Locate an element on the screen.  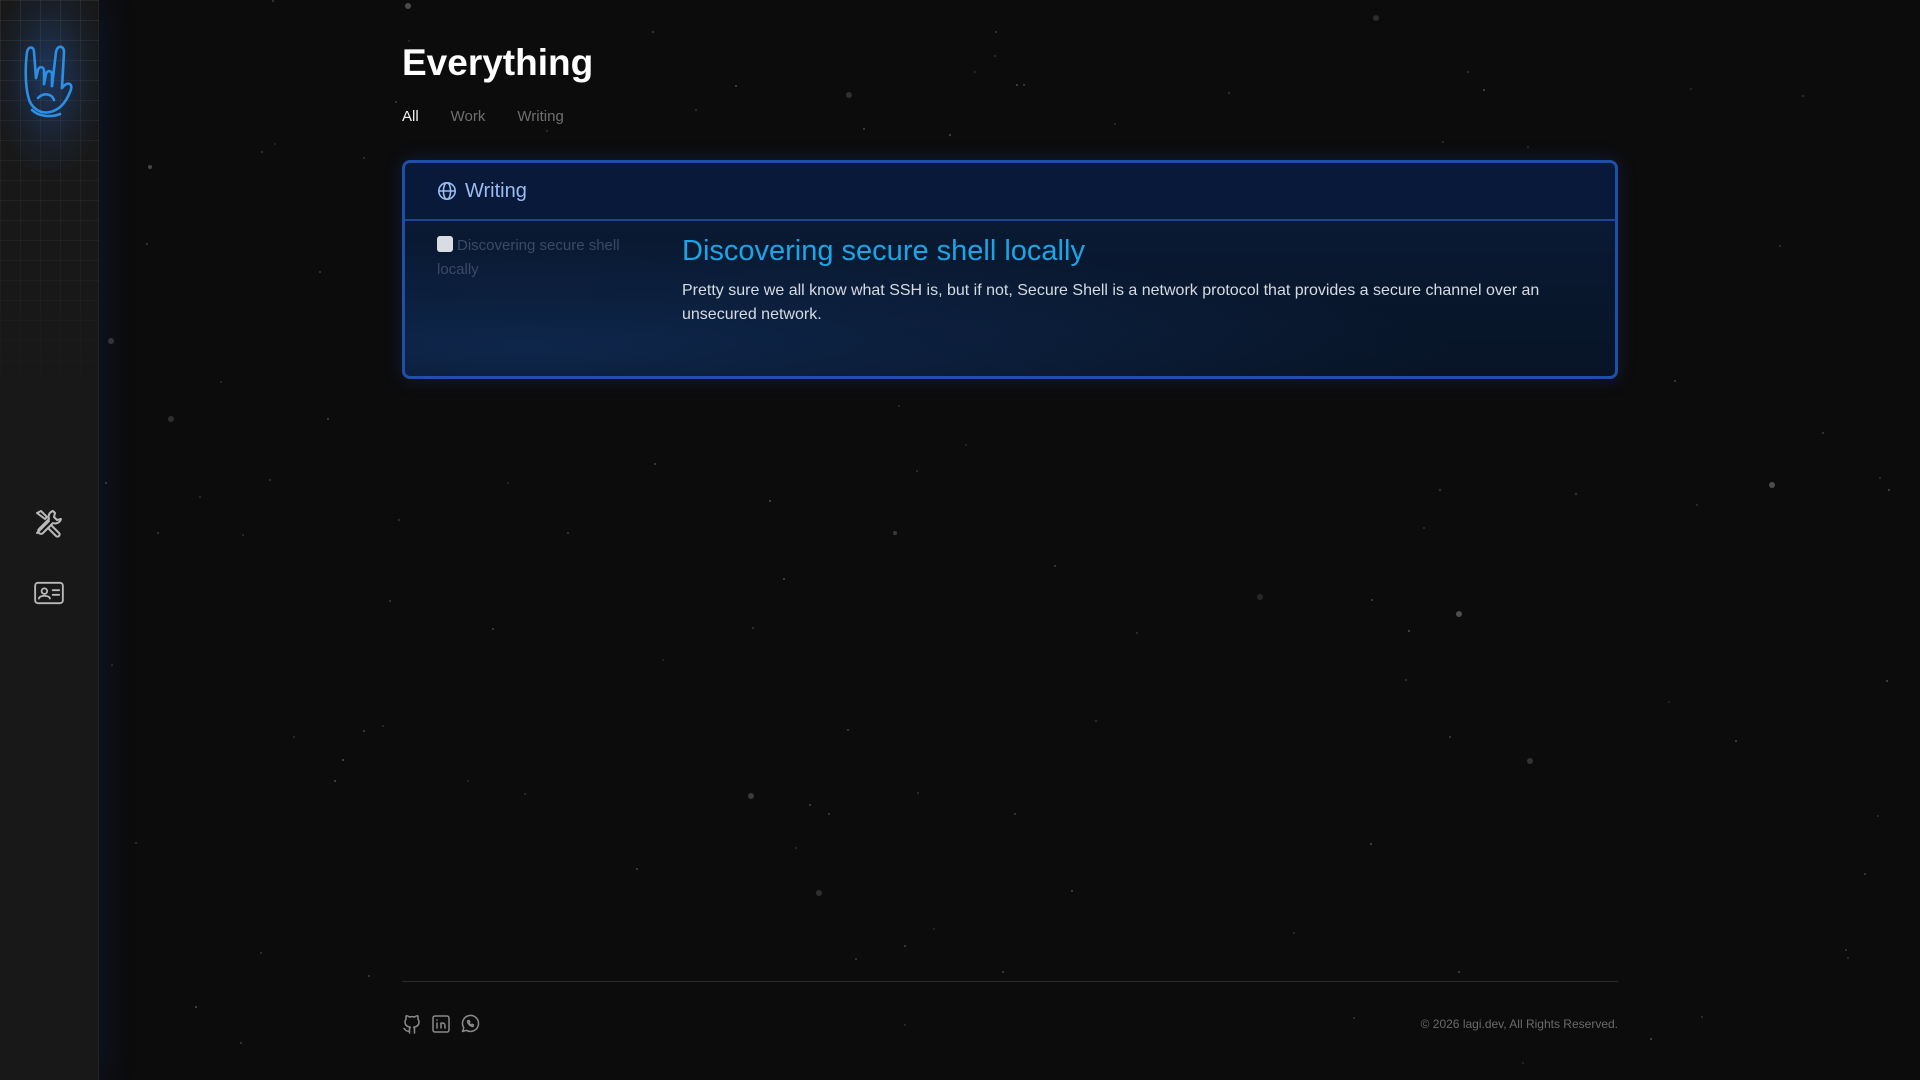
post-title-link: Discovering secure shell locally is located at coordinates (883, 251).